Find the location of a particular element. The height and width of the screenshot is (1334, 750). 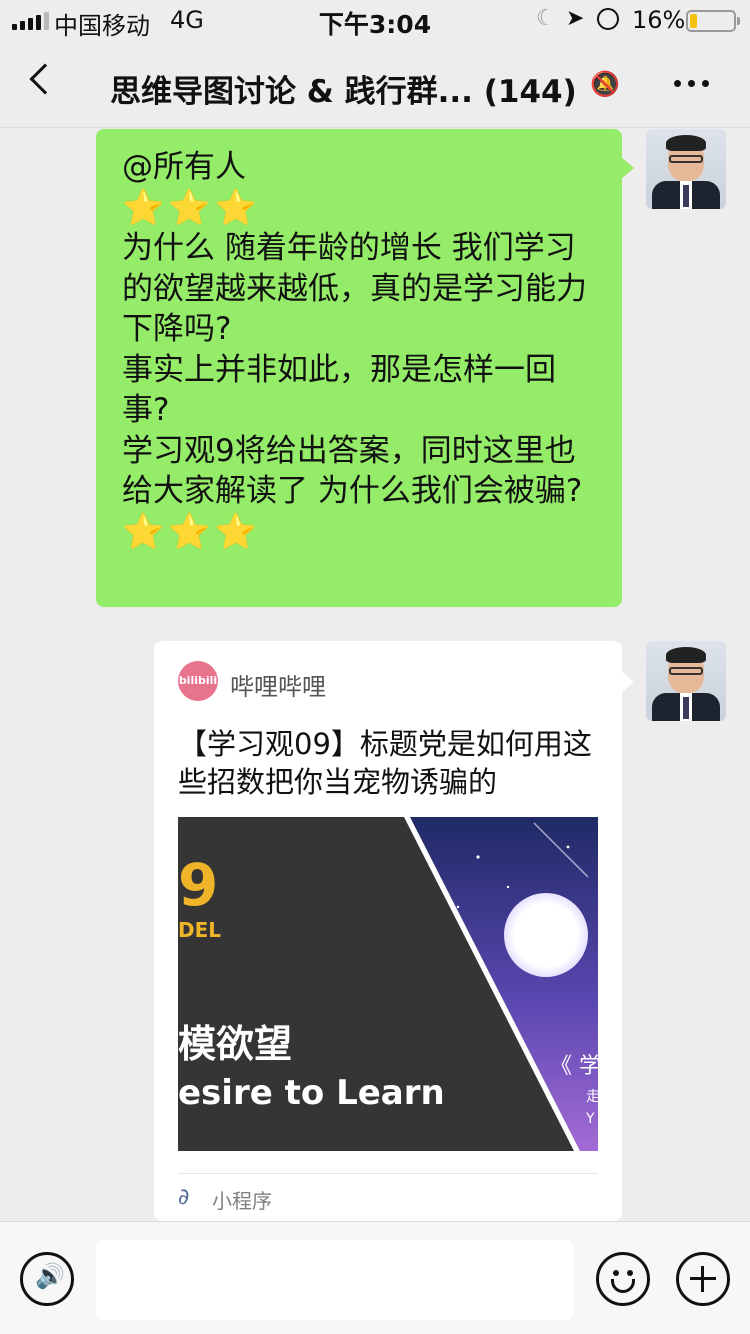

thumb-right-small-2: Y is located at coordinates (590, 1119).